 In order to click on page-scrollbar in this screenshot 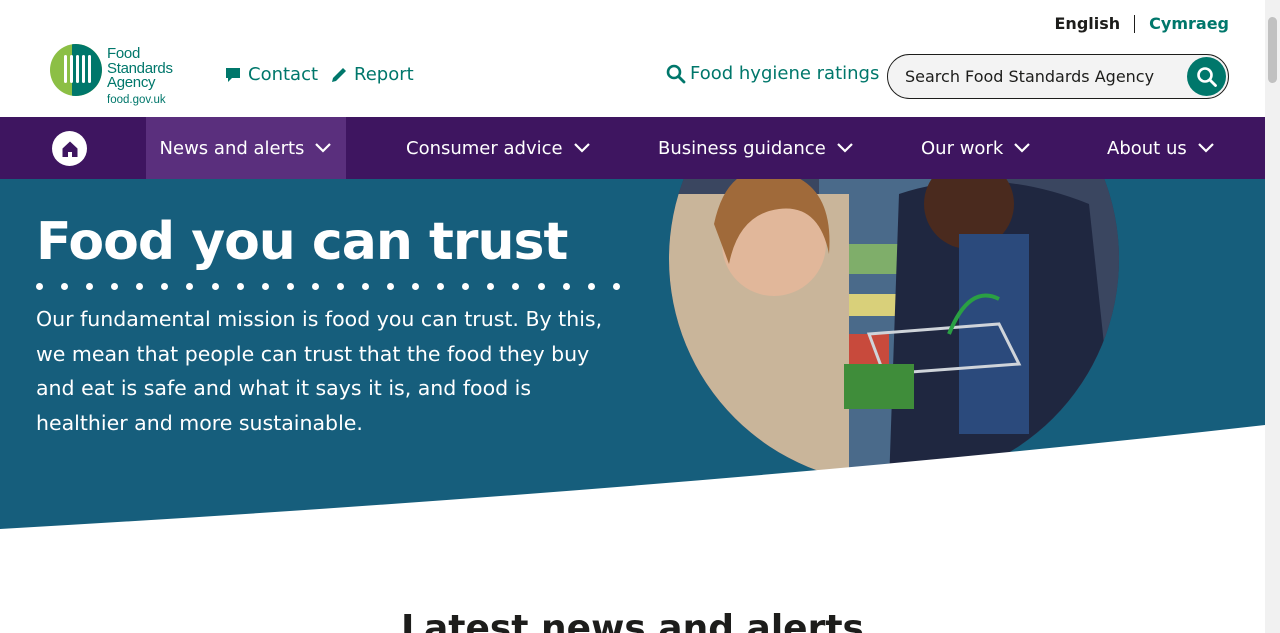, I will do `click(1272, 316)`.